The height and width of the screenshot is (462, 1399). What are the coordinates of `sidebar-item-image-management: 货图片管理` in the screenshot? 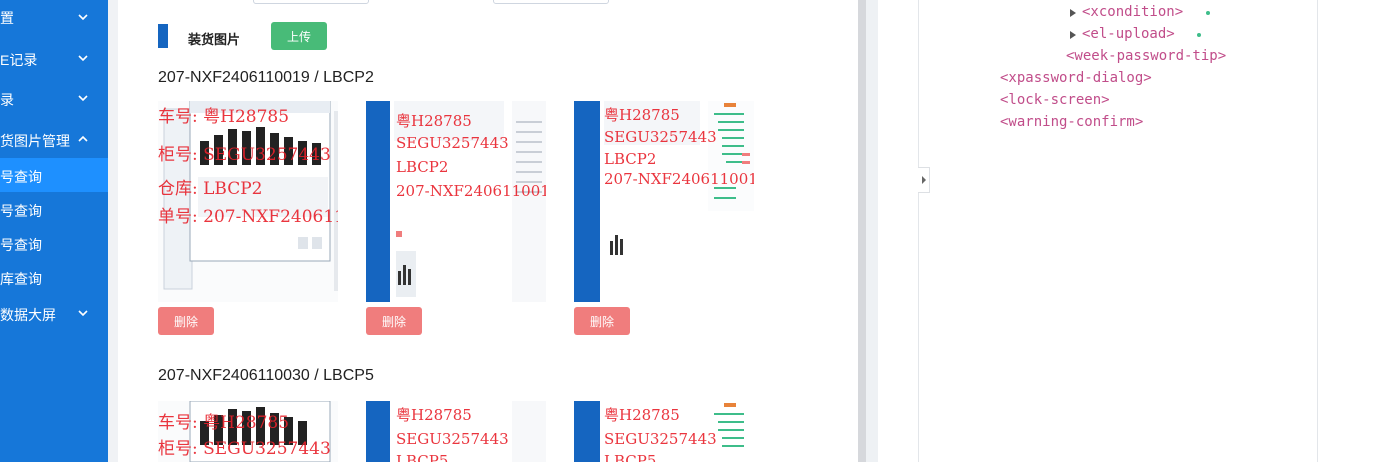 It's located at (54, 139).